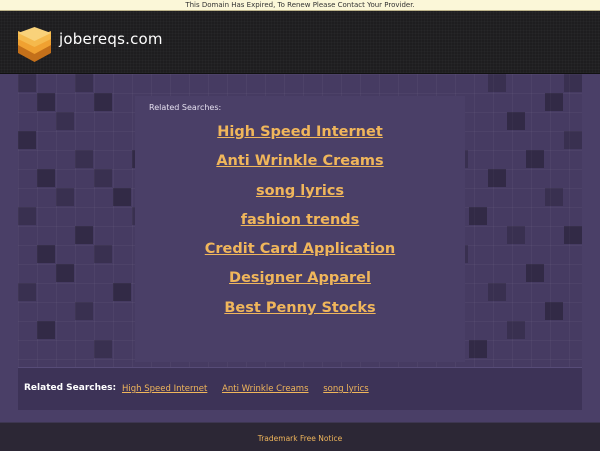  What do you see at coordinates (265, 389) in the screenshot?
I see `bottom-link-anti-wrinkle-creams: Anti Wrinkle Creams` at bounding box center [265, 389].